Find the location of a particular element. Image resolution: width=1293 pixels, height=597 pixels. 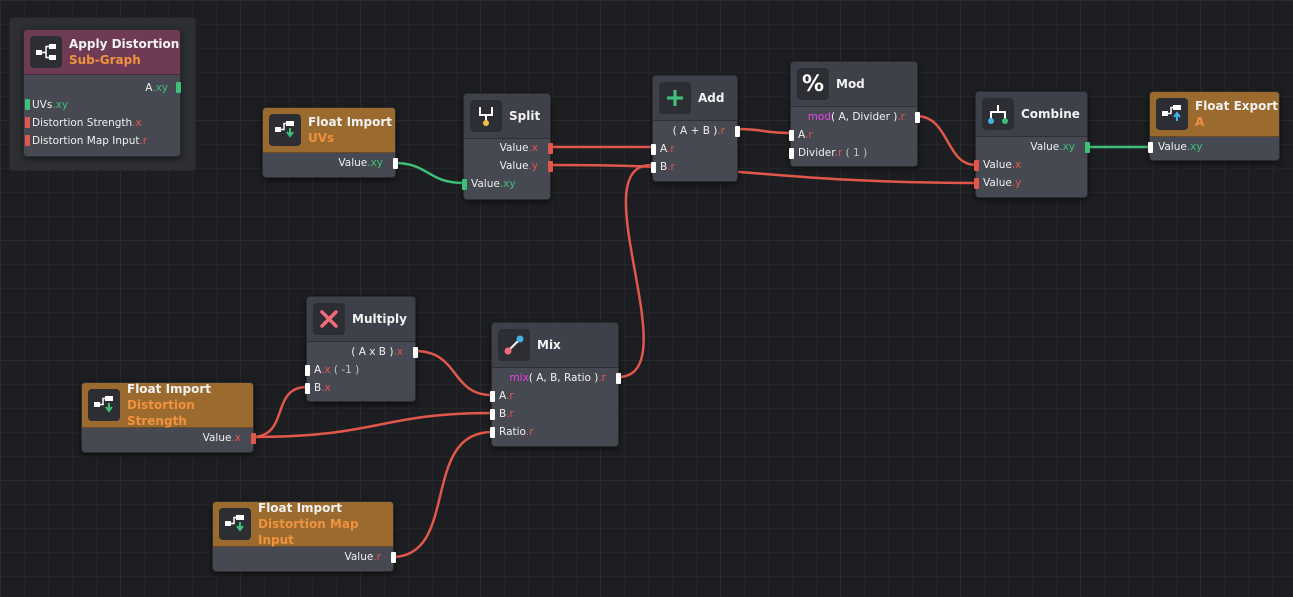

combine-input-y-label: Value.y is located at coordinates (1002, 183).